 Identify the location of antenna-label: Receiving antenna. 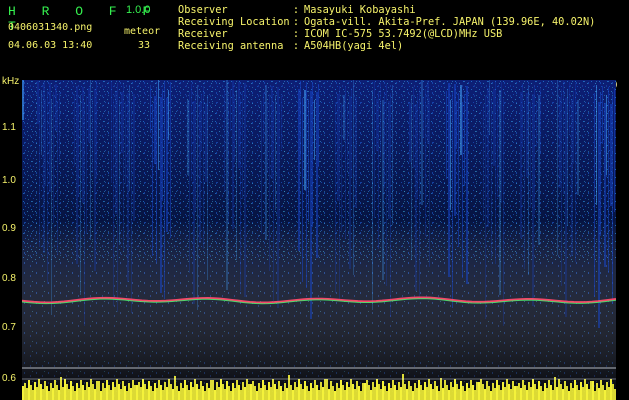
(231, 46).